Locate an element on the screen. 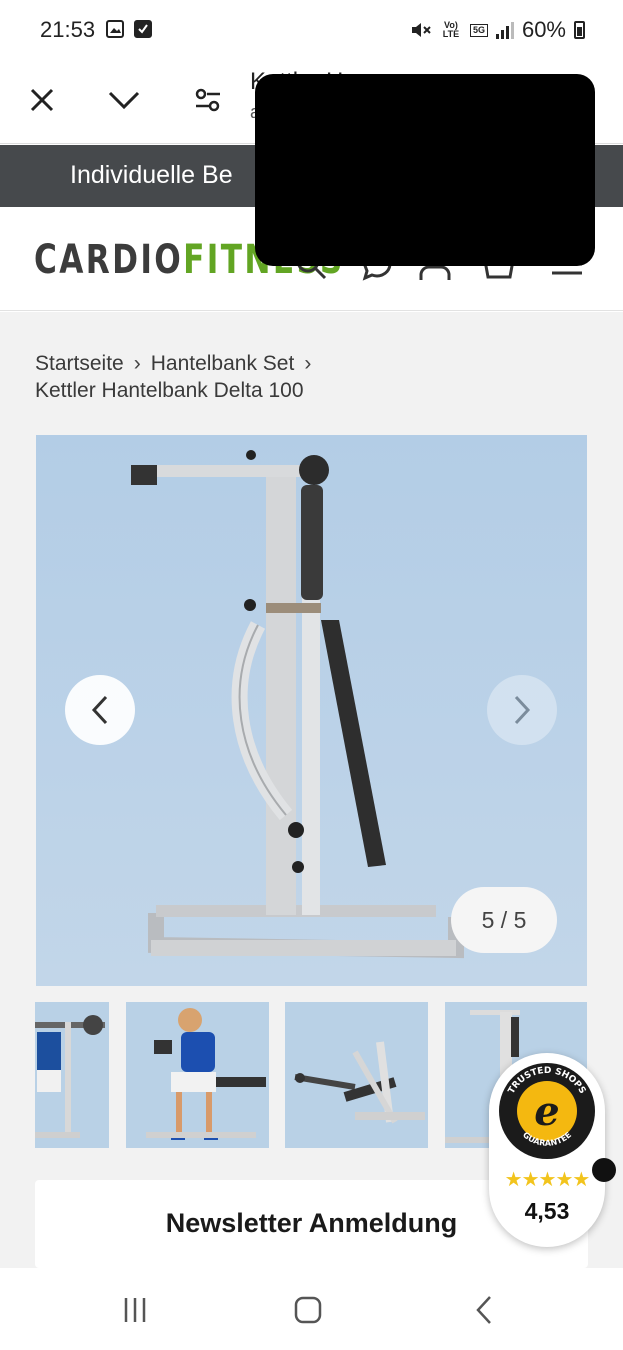 The height and width of the screenshot is (1350, 623). breadcrumb-link-hantelbank-set: Hantelbank Set is located at coordinates (223, 363).